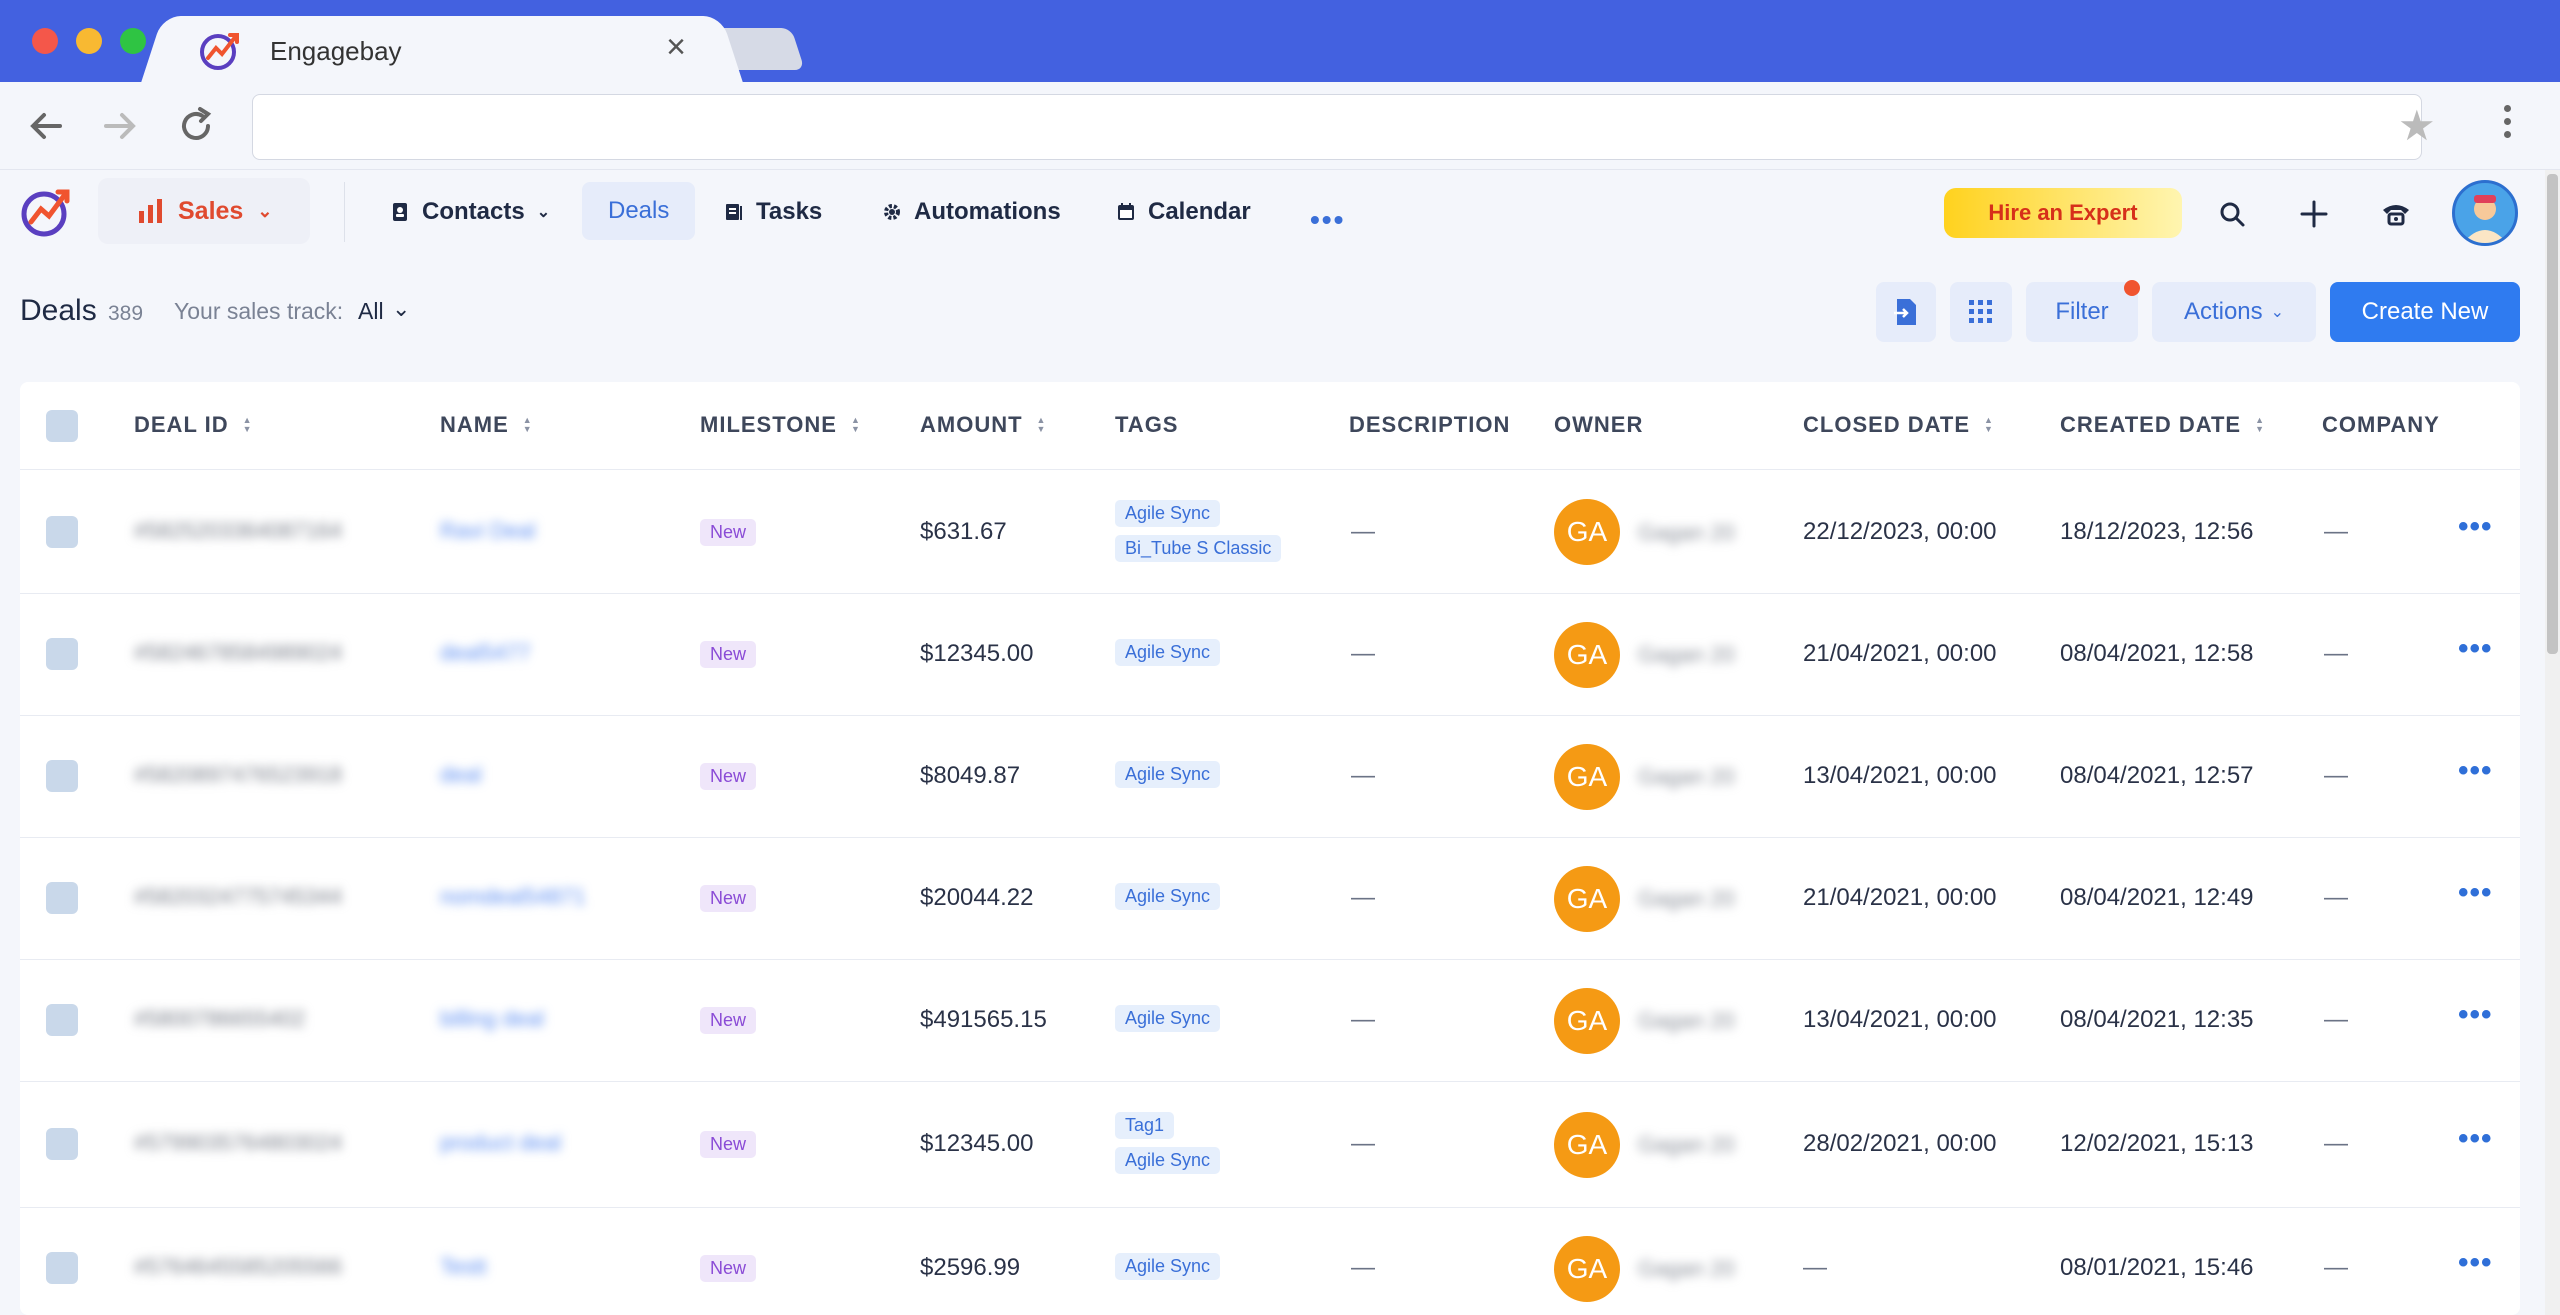 This screenshot has height=1315, width=2560. What do you see at coordinates (486, 425) in the screenshot?
I see `column-name: NAME ▲ ▼` at bounding box center [486, 425].